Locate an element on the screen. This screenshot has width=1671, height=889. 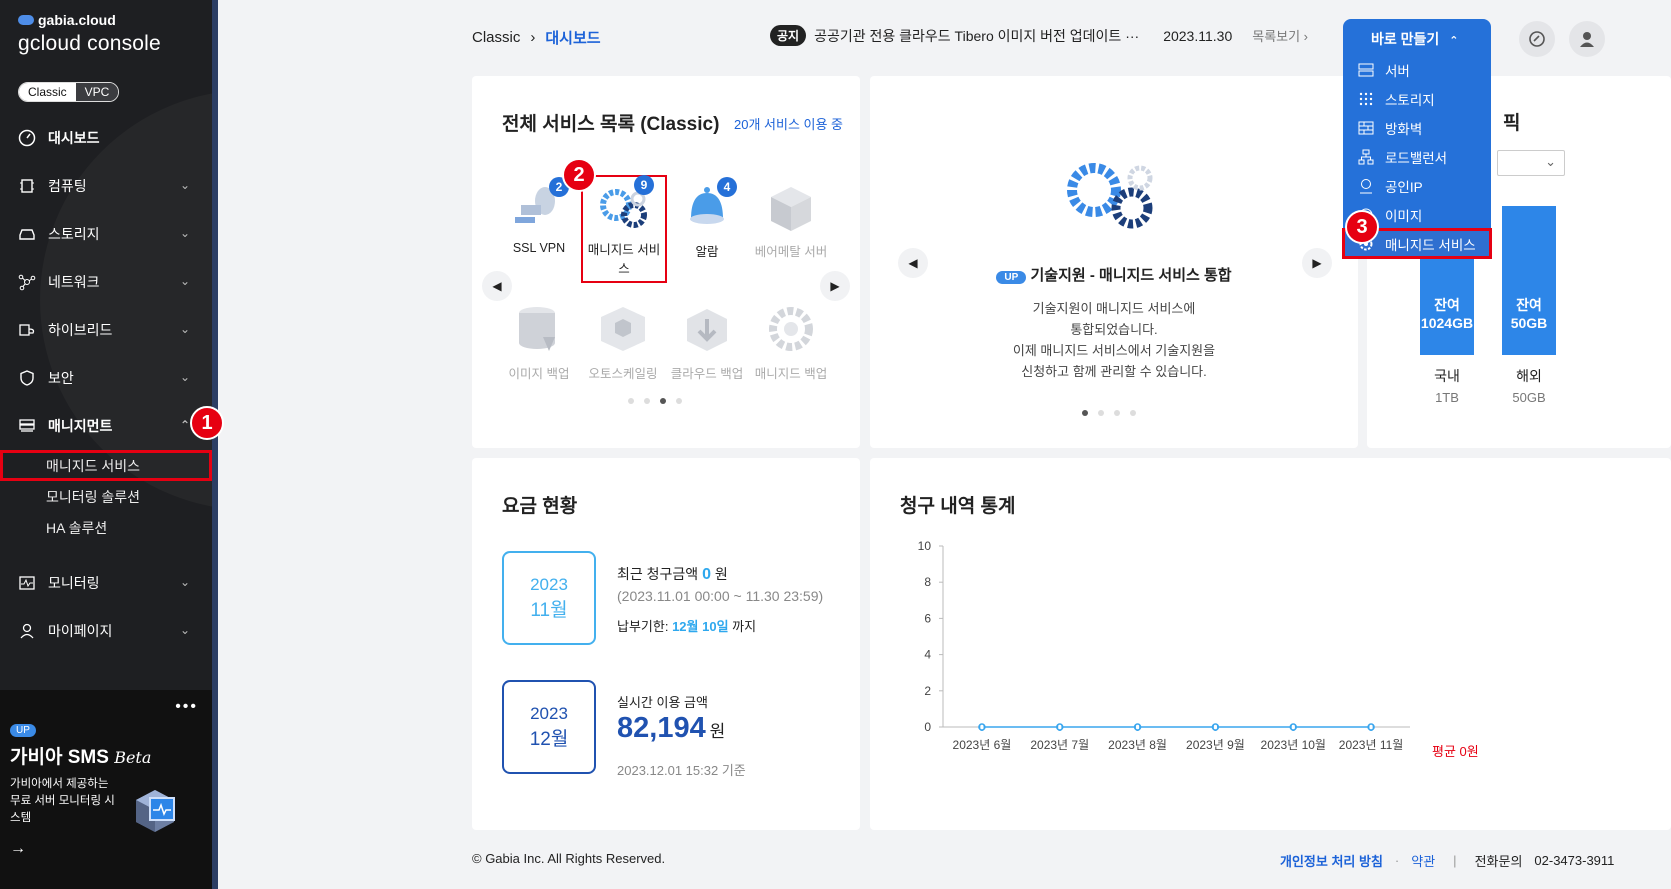
period-year: 2023 is located at coordinates (549, 584).